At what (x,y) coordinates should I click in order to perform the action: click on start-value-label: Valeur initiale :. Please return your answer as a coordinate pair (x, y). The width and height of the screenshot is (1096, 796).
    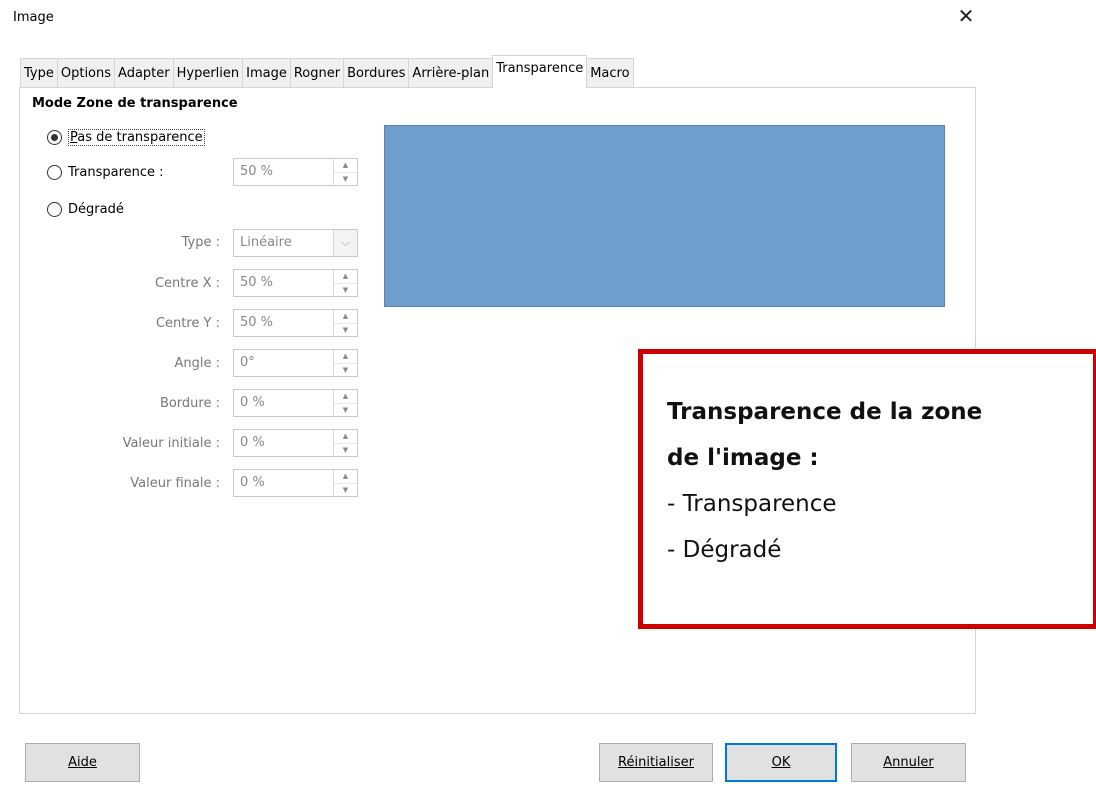
    Looking at the image, I should click on (171, 443).